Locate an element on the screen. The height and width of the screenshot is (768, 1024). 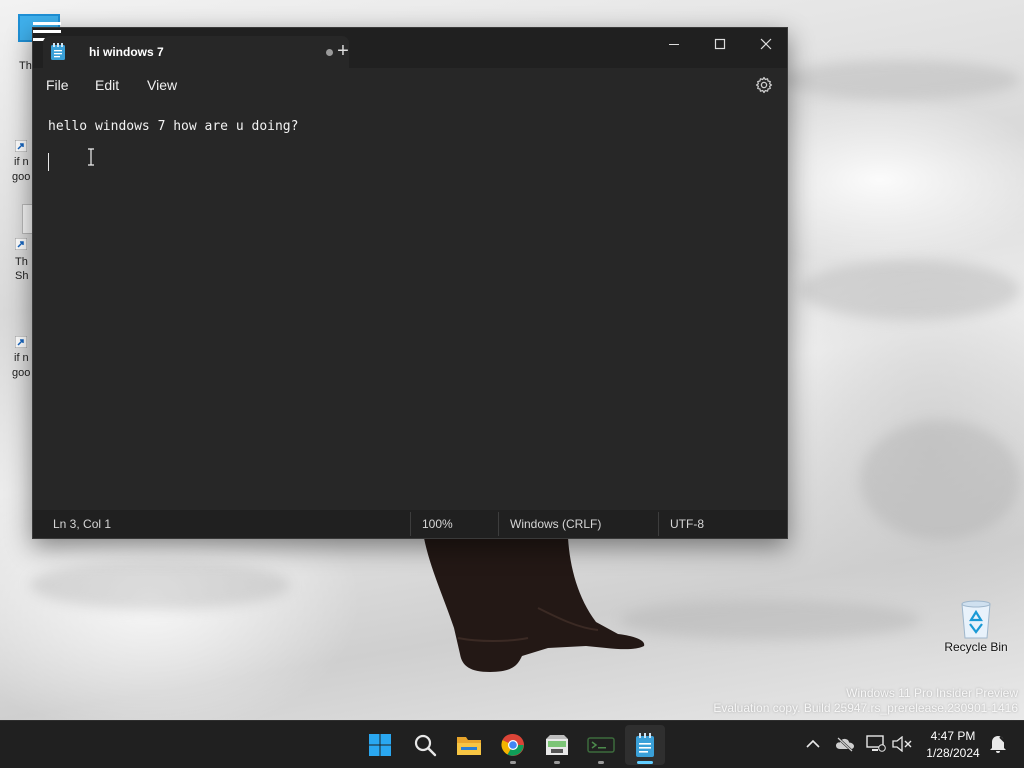
app-button is located at coordinates (557, 745).